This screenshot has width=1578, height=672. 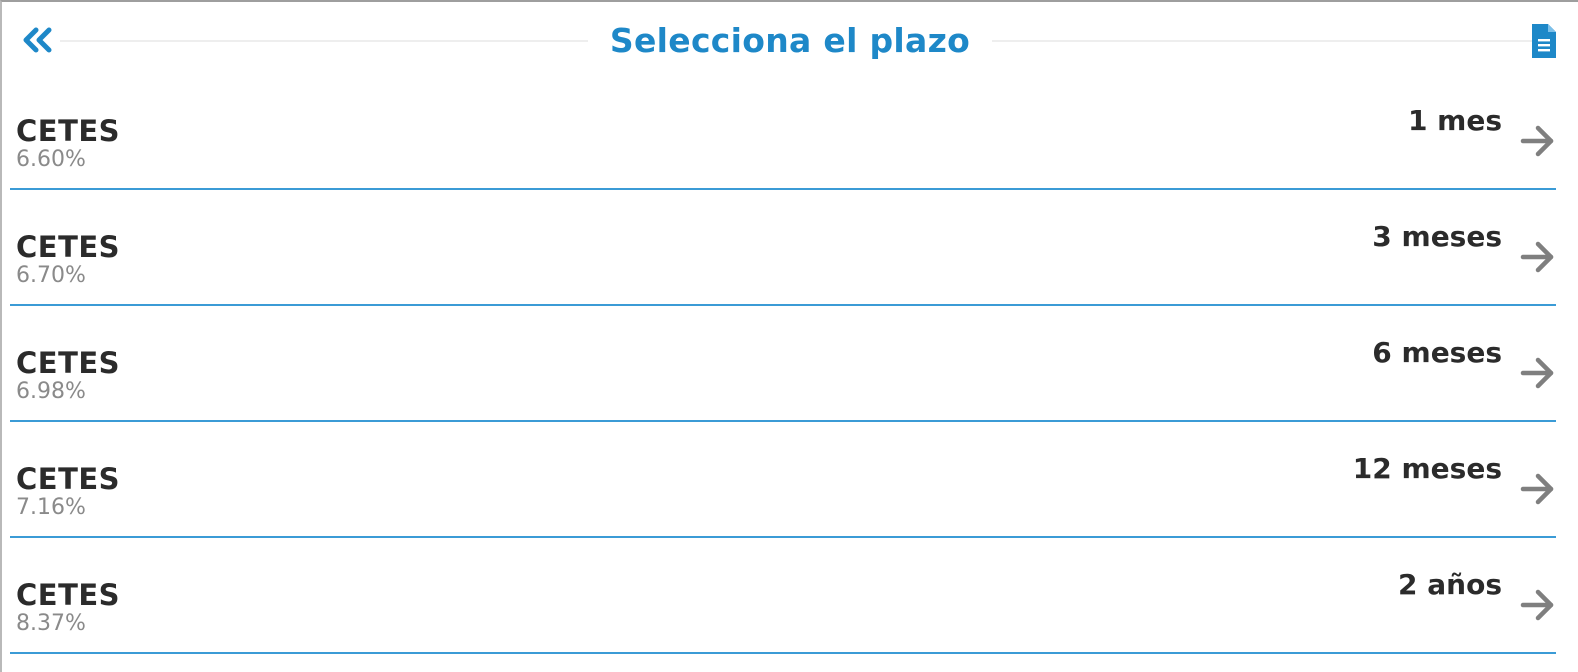 I want to click on term-label: 6 meses, so click(x=1437, y=352).